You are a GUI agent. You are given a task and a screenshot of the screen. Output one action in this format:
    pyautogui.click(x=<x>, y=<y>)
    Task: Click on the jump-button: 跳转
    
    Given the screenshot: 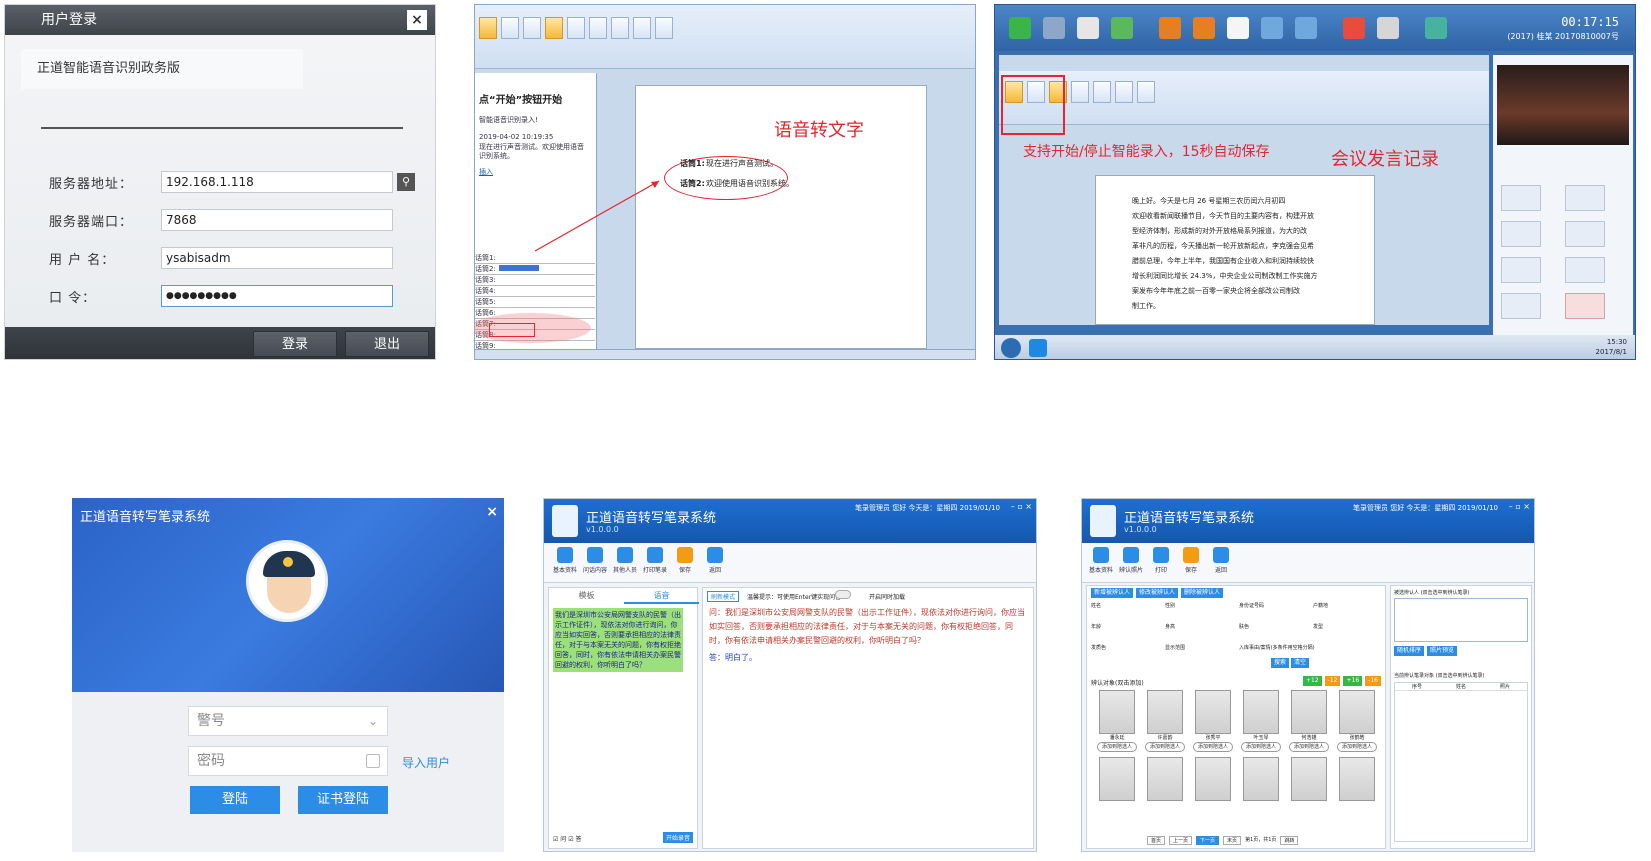 What is the action you would take?
    pyautogui.click(x=1289, y=840)
    